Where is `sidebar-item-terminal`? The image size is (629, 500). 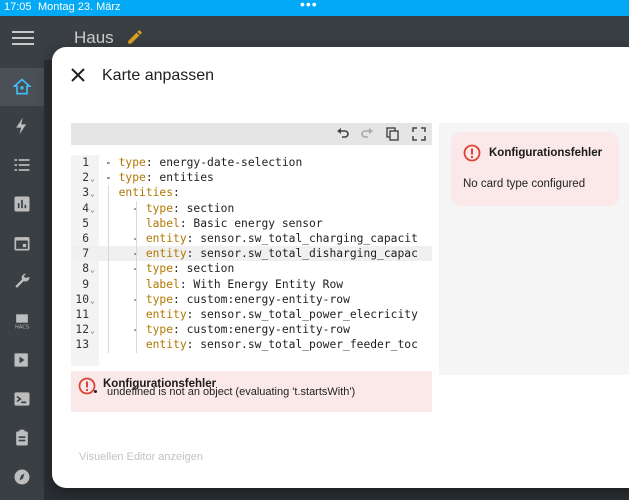 sidebar-item-terminal is located at coordinates (22, 399).